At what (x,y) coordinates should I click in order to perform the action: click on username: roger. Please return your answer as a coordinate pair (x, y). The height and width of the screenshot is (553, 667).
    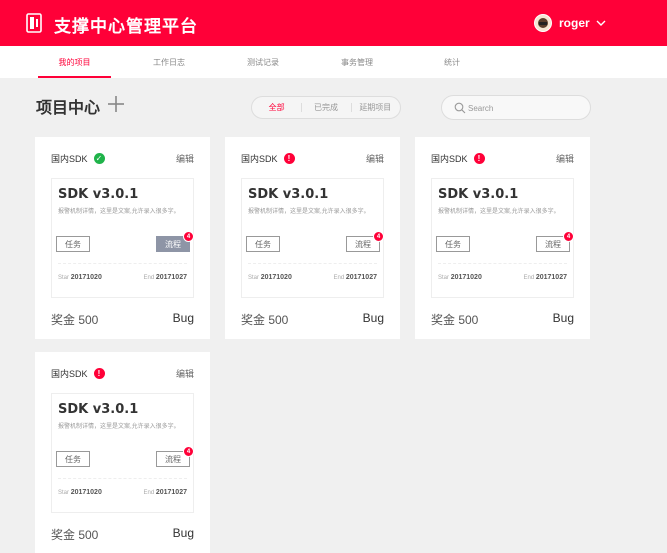
    Looking at the image, I should click on (574, 23).